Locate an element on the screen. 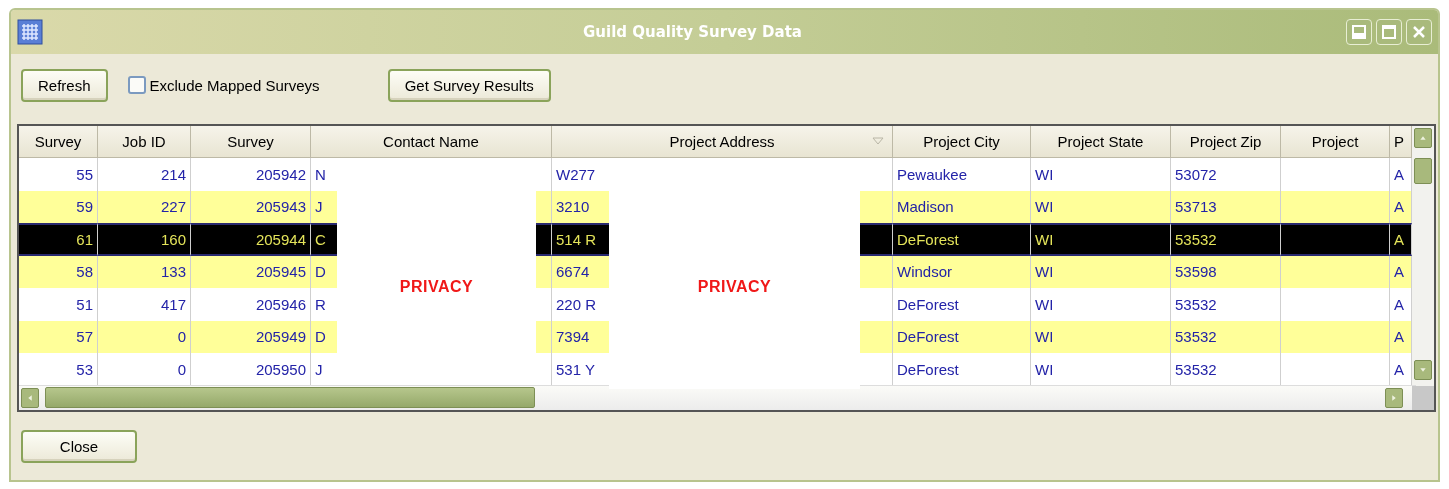  table-cell: 53072 is located at coordinates (1226, 174).